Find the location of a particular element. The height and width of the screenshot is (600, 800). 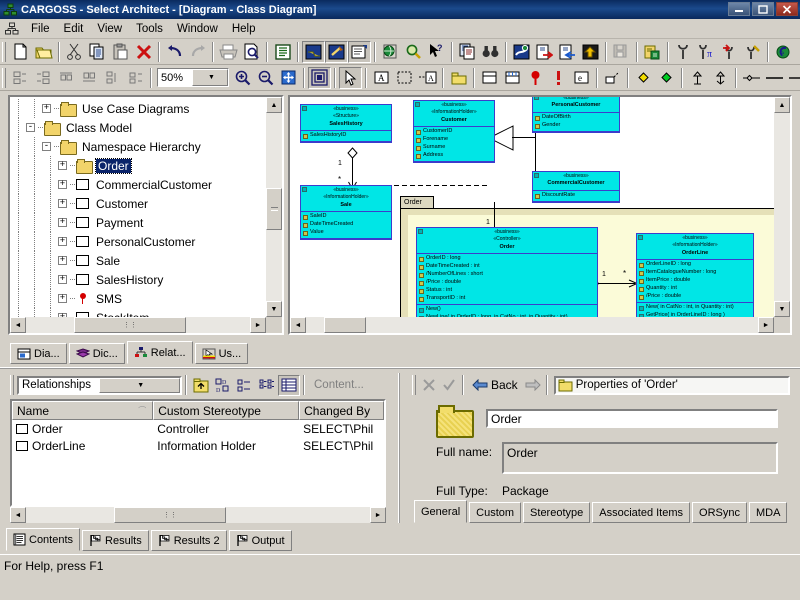

tree-expander-minus-icon: - is located at coordinates (30, 127).